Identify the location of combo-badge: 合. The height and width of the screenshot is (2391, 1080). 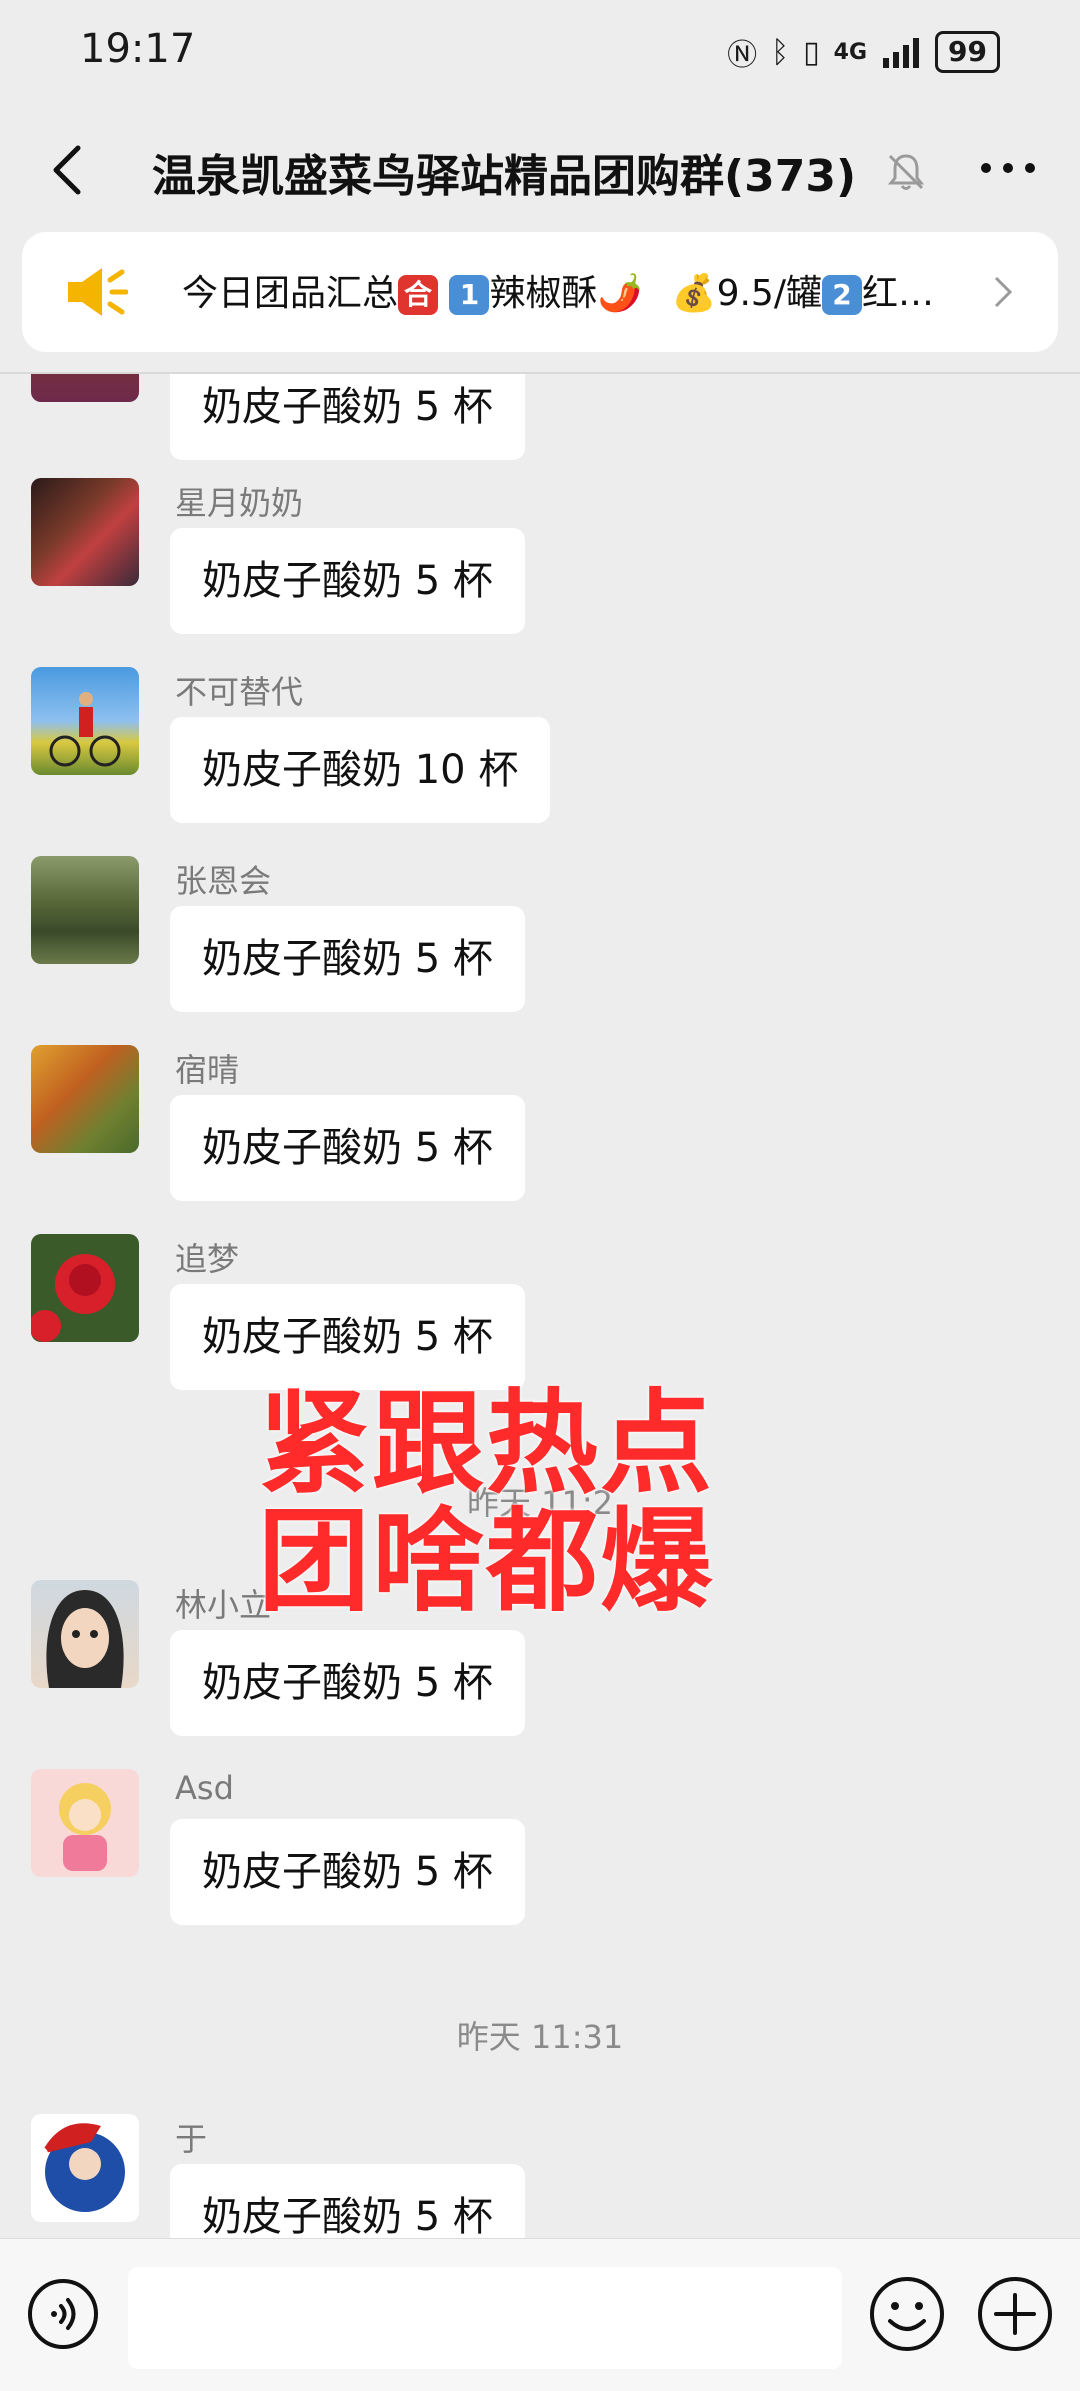
(418, 295).